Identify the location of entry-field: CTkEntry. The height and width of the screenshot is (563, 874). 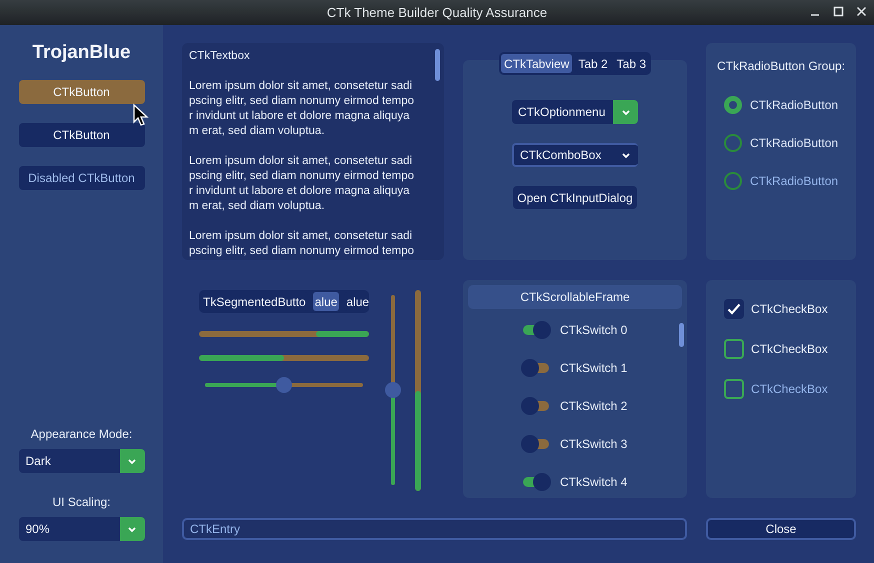
(434, 529).